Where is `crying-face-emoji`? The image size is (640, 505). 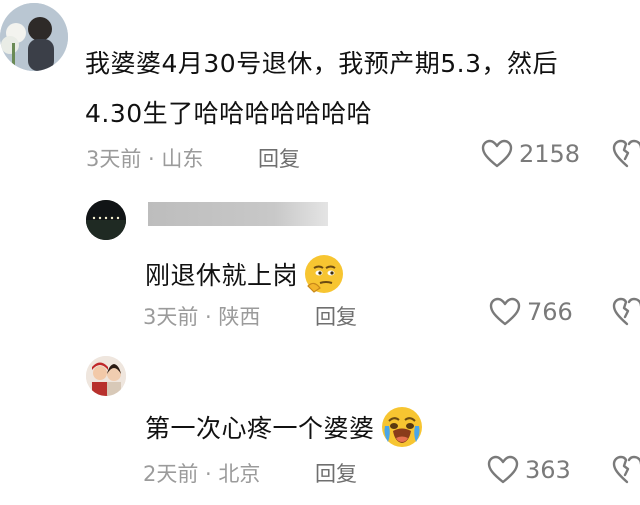
crying-face-emoji is located at coordinates (401, 427).